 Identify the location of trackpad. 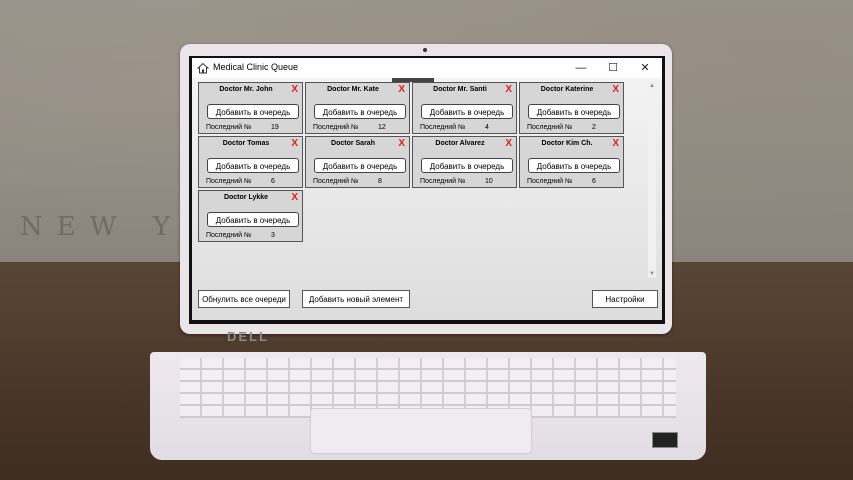
(421, 431).